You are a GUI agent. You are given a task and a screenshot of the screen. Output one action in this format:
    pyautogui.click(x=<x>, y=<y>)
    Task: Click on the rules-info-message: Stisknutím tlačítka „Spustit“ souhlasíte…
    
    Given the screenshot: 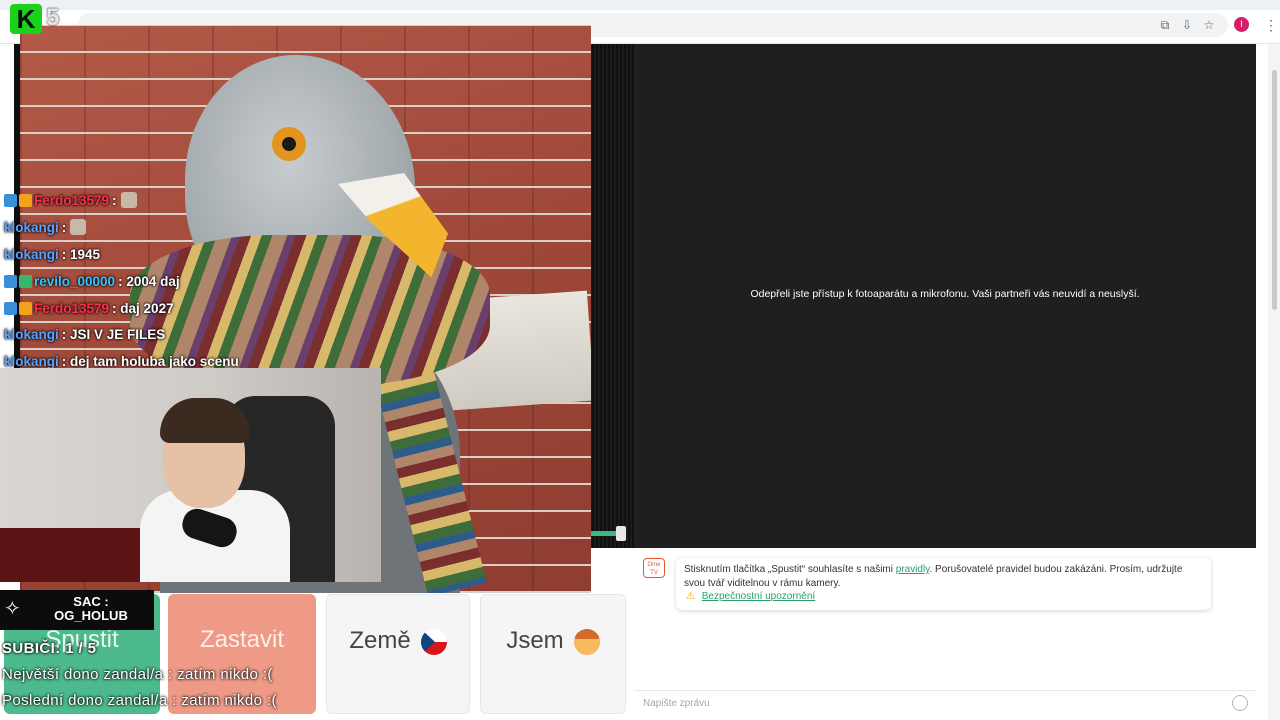 What is the action you would take?
    pyautogui.click(x=943, y=584)
    